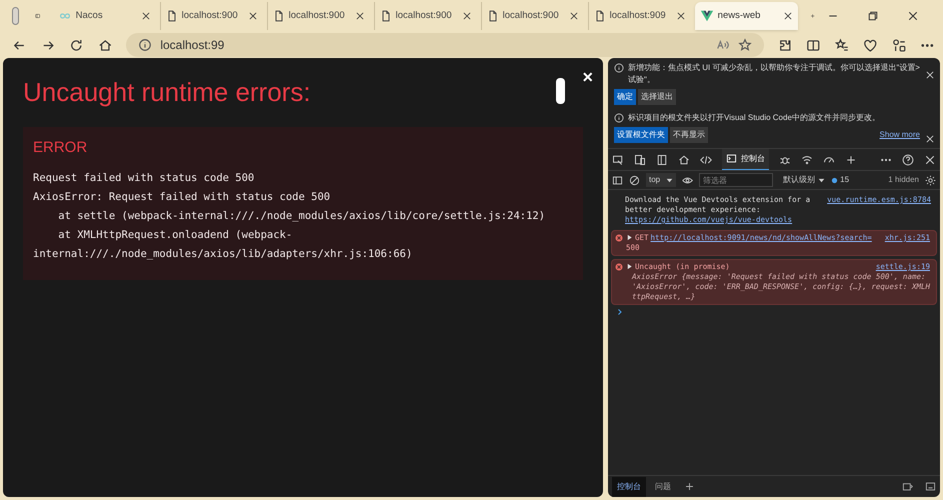 The height and width of the screenshot is (500, 943). Describe the element at coordinates (813, 45) in the screenshot. I see `split-screen-icon` at that location.